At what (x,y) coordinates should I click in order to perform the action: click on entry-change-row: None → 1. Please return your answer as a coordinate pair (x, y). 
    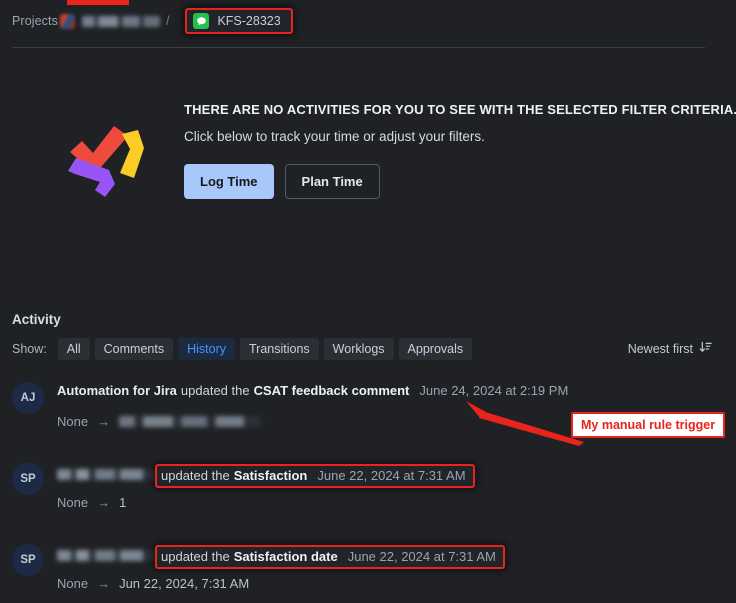
    Looking at the image, I should click on (266, 502).